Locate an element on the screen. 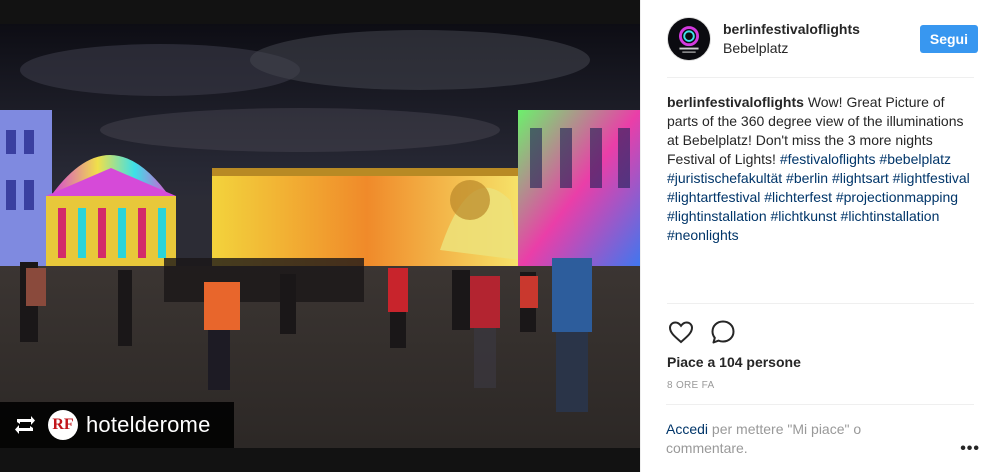 Image resolution: width=1000 pixels, height=472 pixels. comment-icon is located at coordinates (723, 332).